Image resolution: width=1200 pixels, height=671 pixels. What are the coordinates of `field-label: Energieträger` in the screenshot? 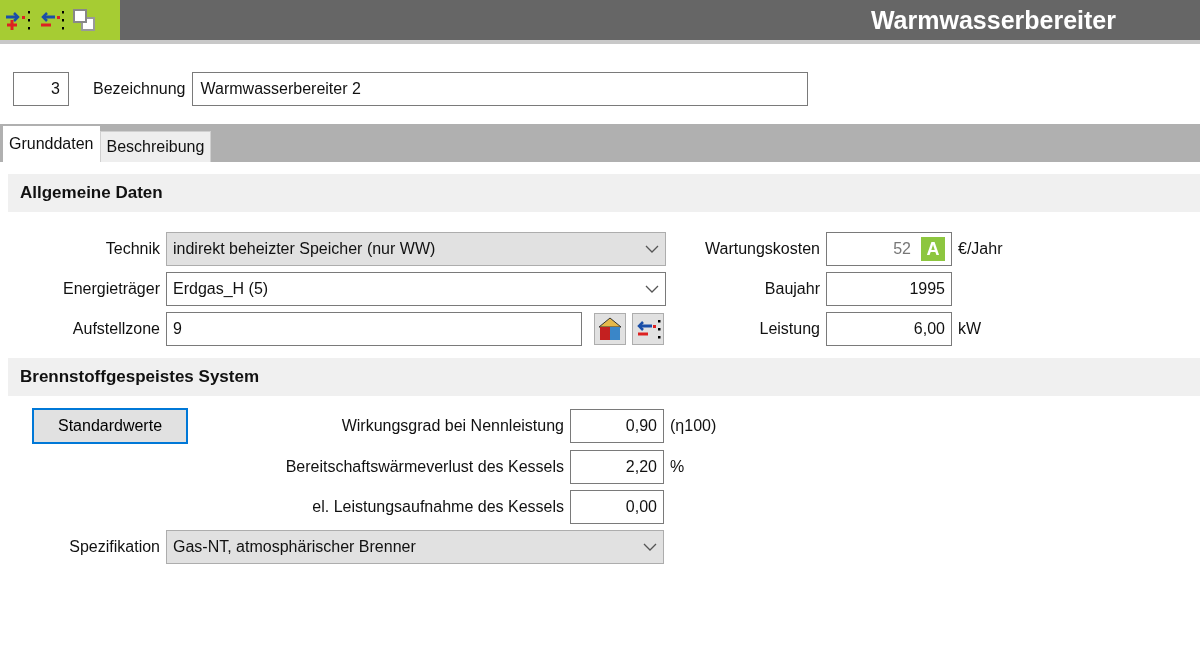 It's located at (111, 289).